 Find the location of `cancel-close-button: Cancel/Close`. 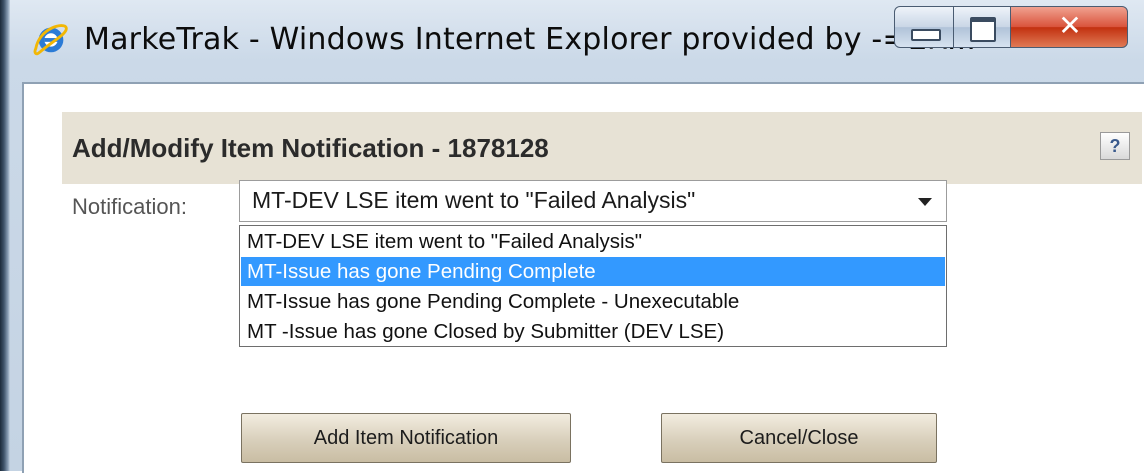

cancel-close-button: Cancel/Close is located at coordinates (799, 438).